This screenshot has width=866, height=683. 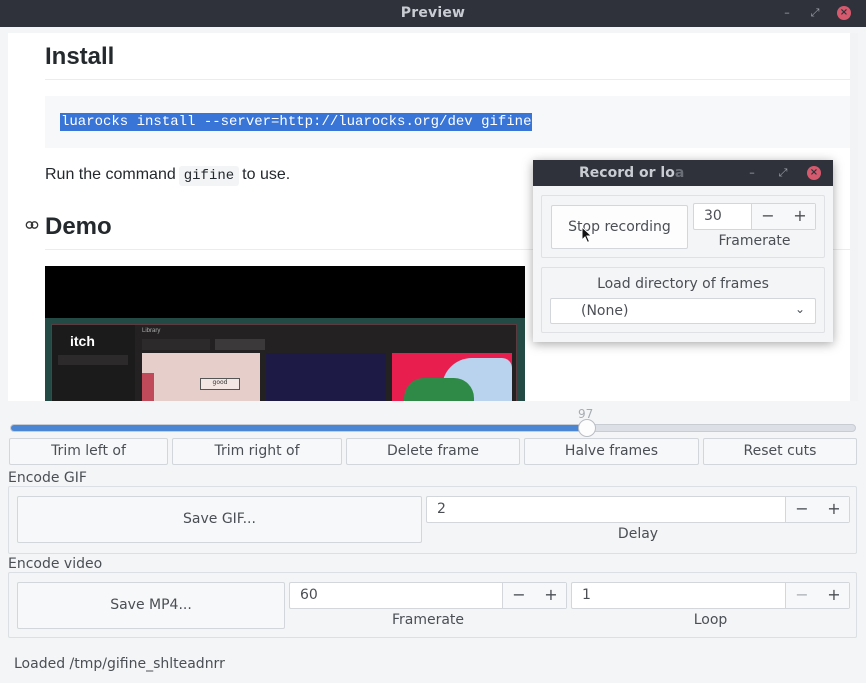 What do you see at coordinates (834, 594) in the screenshot?
I see `loop-increment-button: +` at bounding box center [834, 594].